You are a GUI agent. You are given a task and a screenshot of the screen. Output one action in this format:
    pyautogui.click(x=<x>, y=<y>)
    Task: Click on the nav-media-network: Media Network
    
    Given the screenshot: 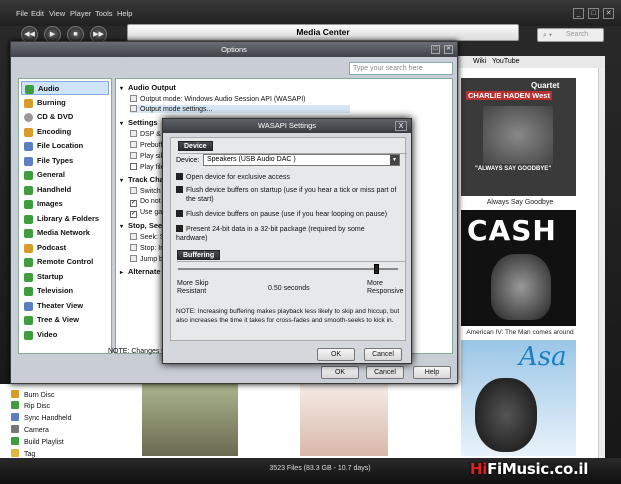 What is the action you would take?
    pyautogui.click(x=65, y=233)
    